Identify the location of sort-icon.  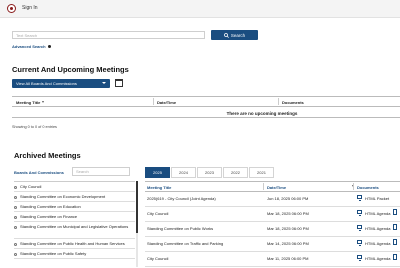
(43, 102).